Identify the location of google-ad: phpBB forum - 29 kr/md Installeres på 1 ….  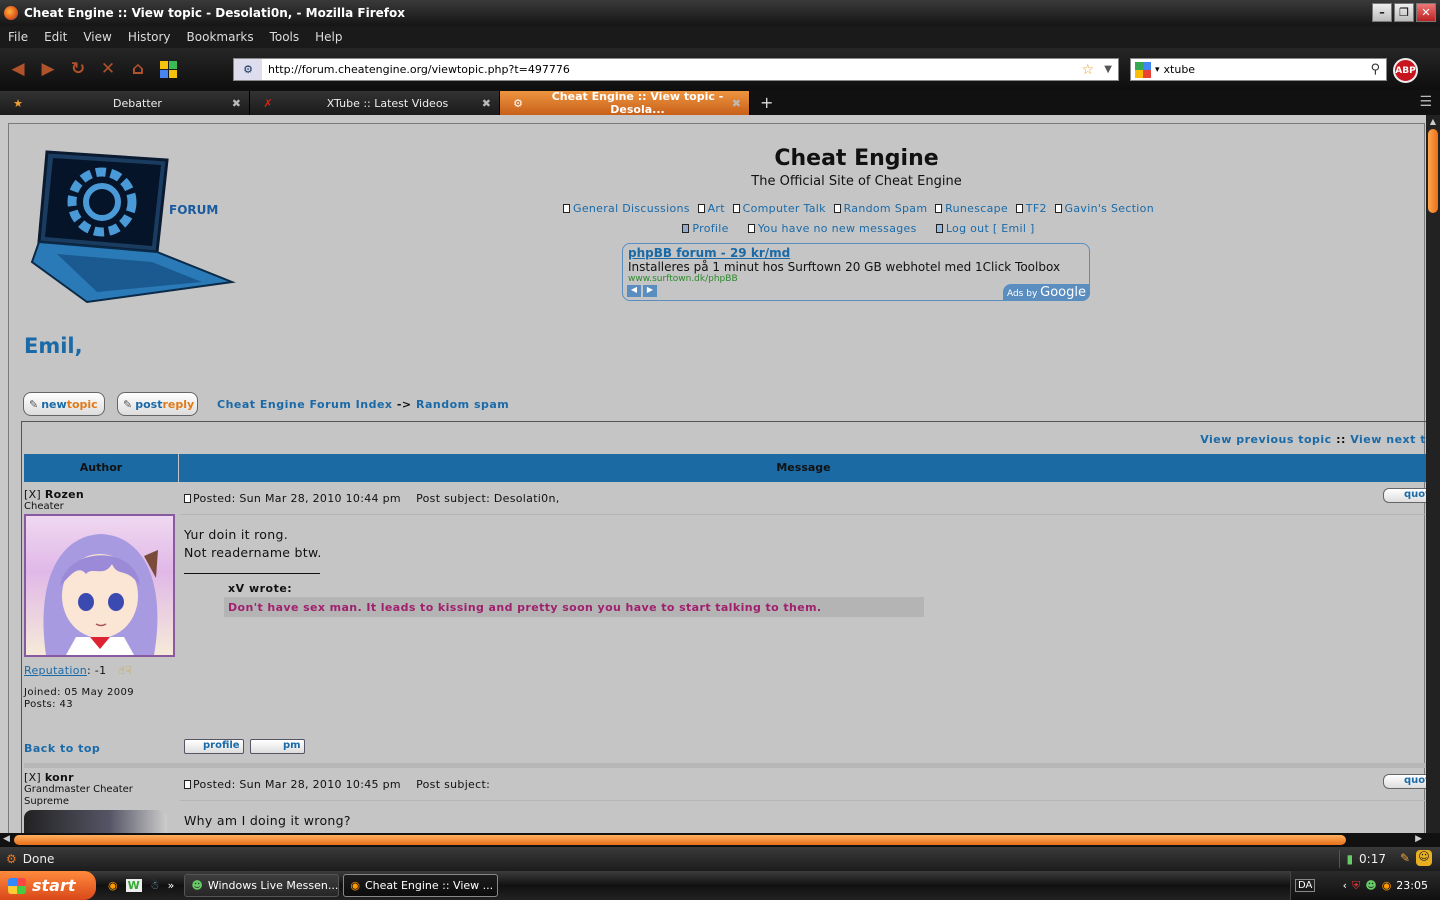
(856, 272).